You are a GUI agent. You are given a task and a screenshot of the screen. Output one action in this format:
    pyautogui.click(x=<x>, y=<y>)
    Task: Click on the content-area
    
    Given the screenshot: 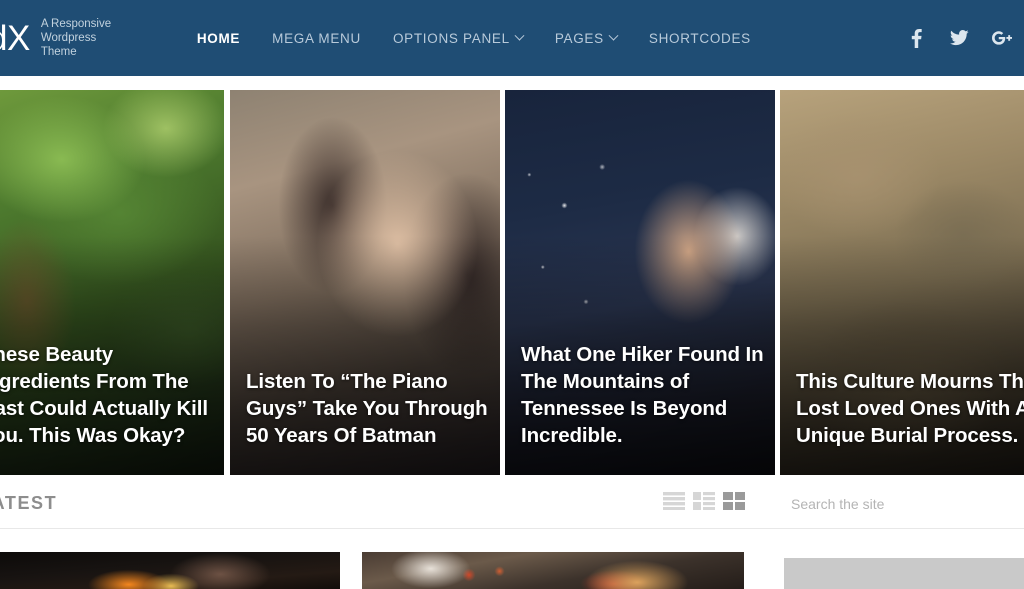 What is the action you would take?
    pyautogui.click(x=512, y=559)
    